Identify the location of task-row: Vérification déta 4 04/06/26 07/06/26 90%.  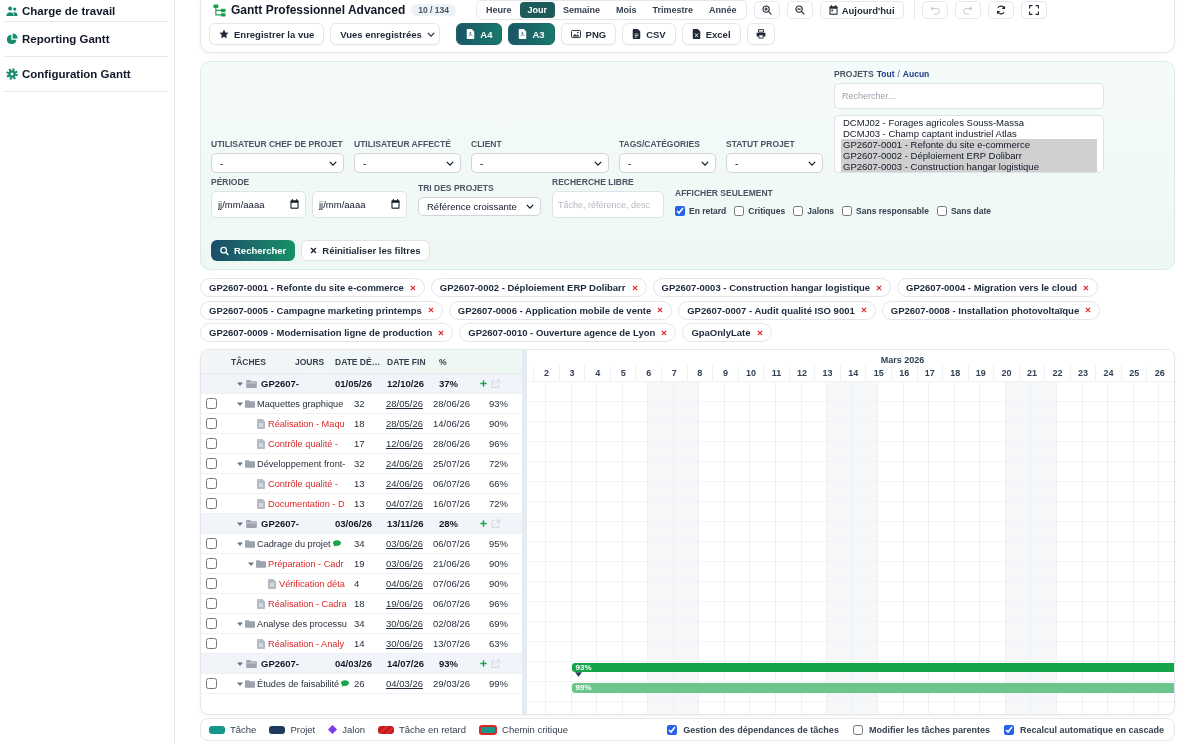
(361, 584).